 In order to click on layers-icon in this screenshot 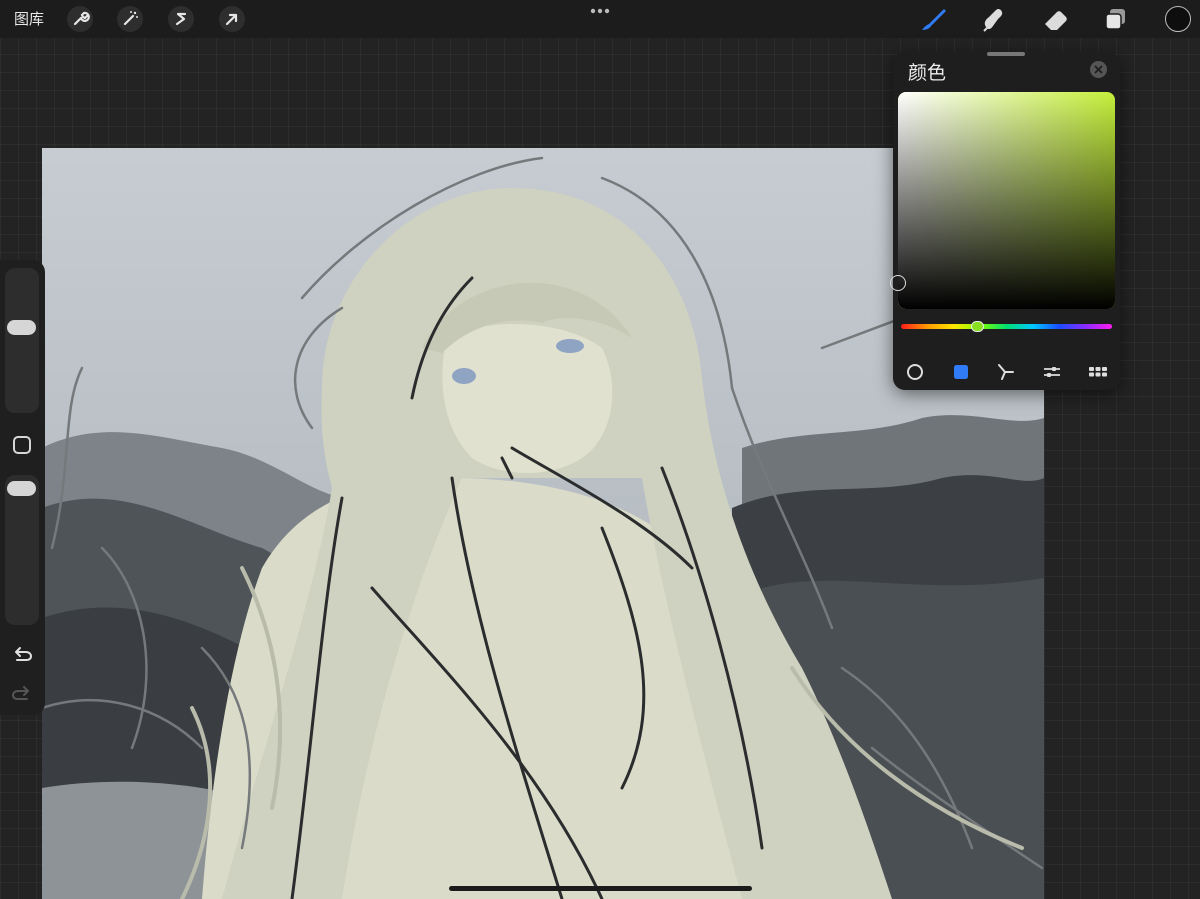, I will do `click(1116, 19)`.